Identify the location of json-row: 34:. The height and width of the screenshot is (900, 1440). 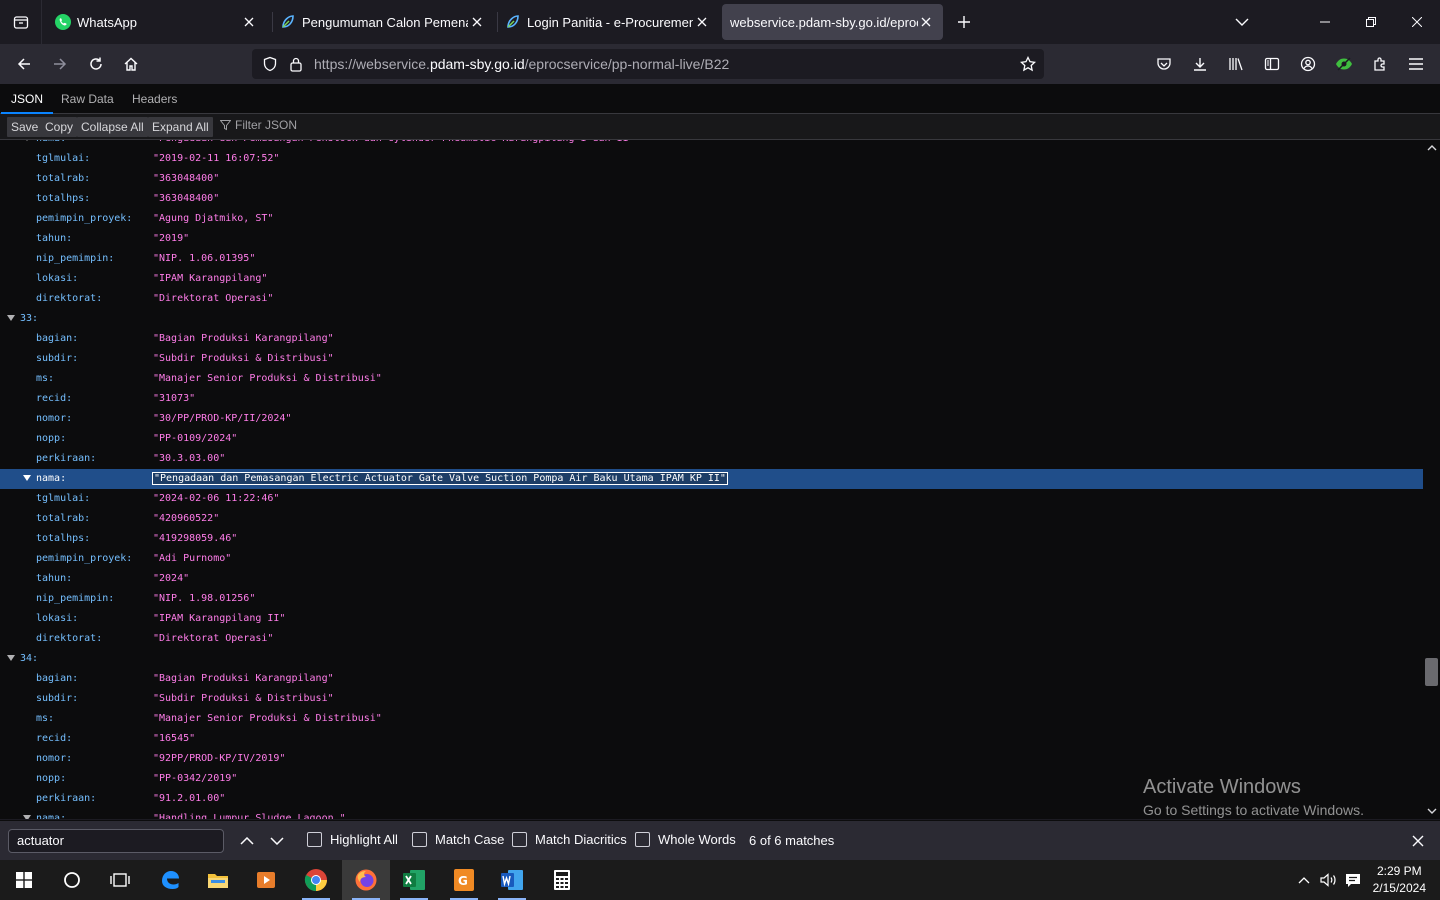
(711, 659).